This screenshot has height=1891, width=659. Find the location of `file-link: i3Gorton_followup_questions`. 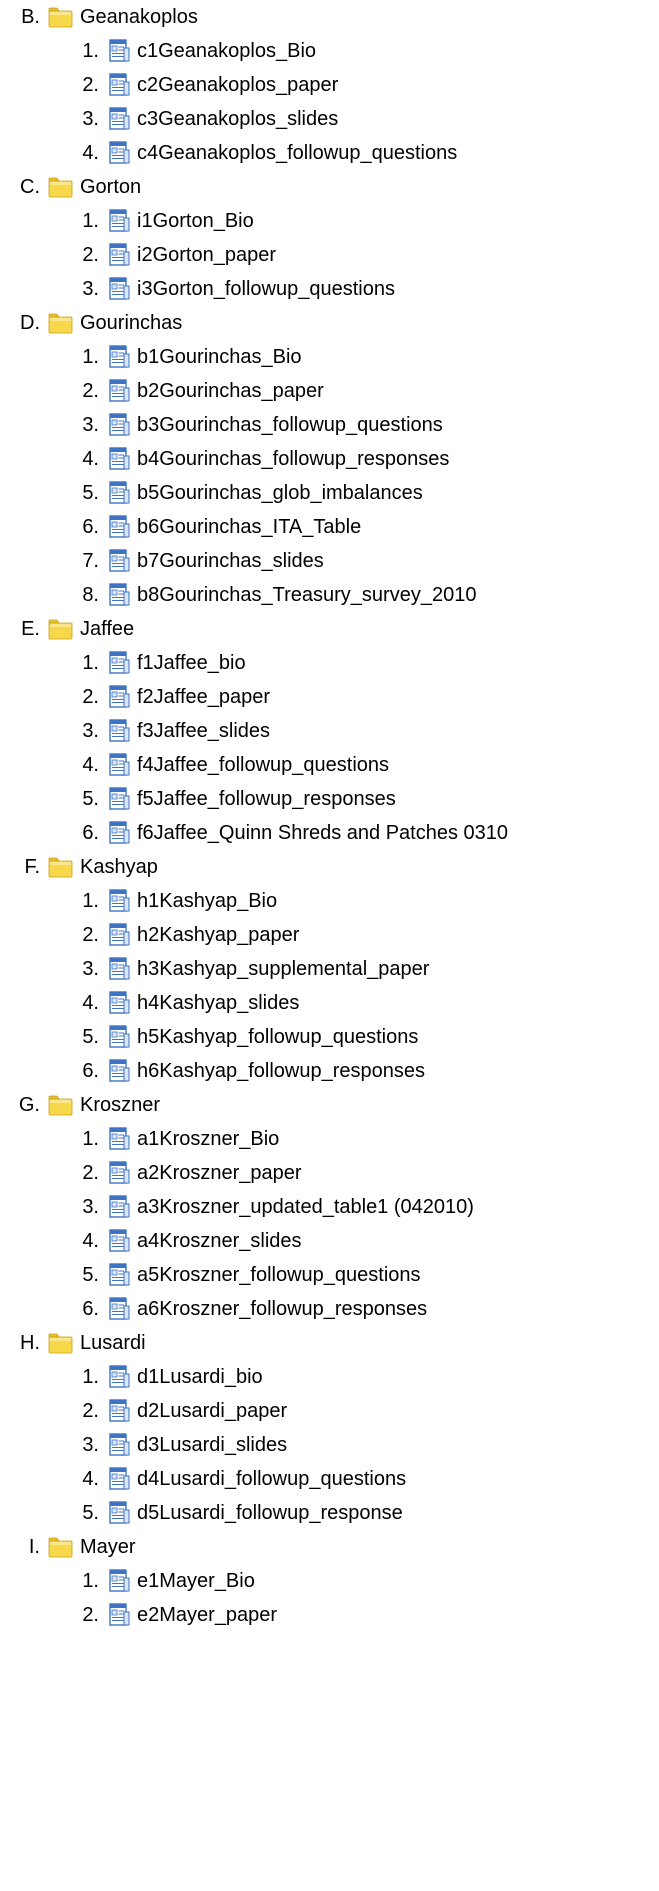

file-link: i3Gorton_followup_questions is located at coordinates (266, 289).